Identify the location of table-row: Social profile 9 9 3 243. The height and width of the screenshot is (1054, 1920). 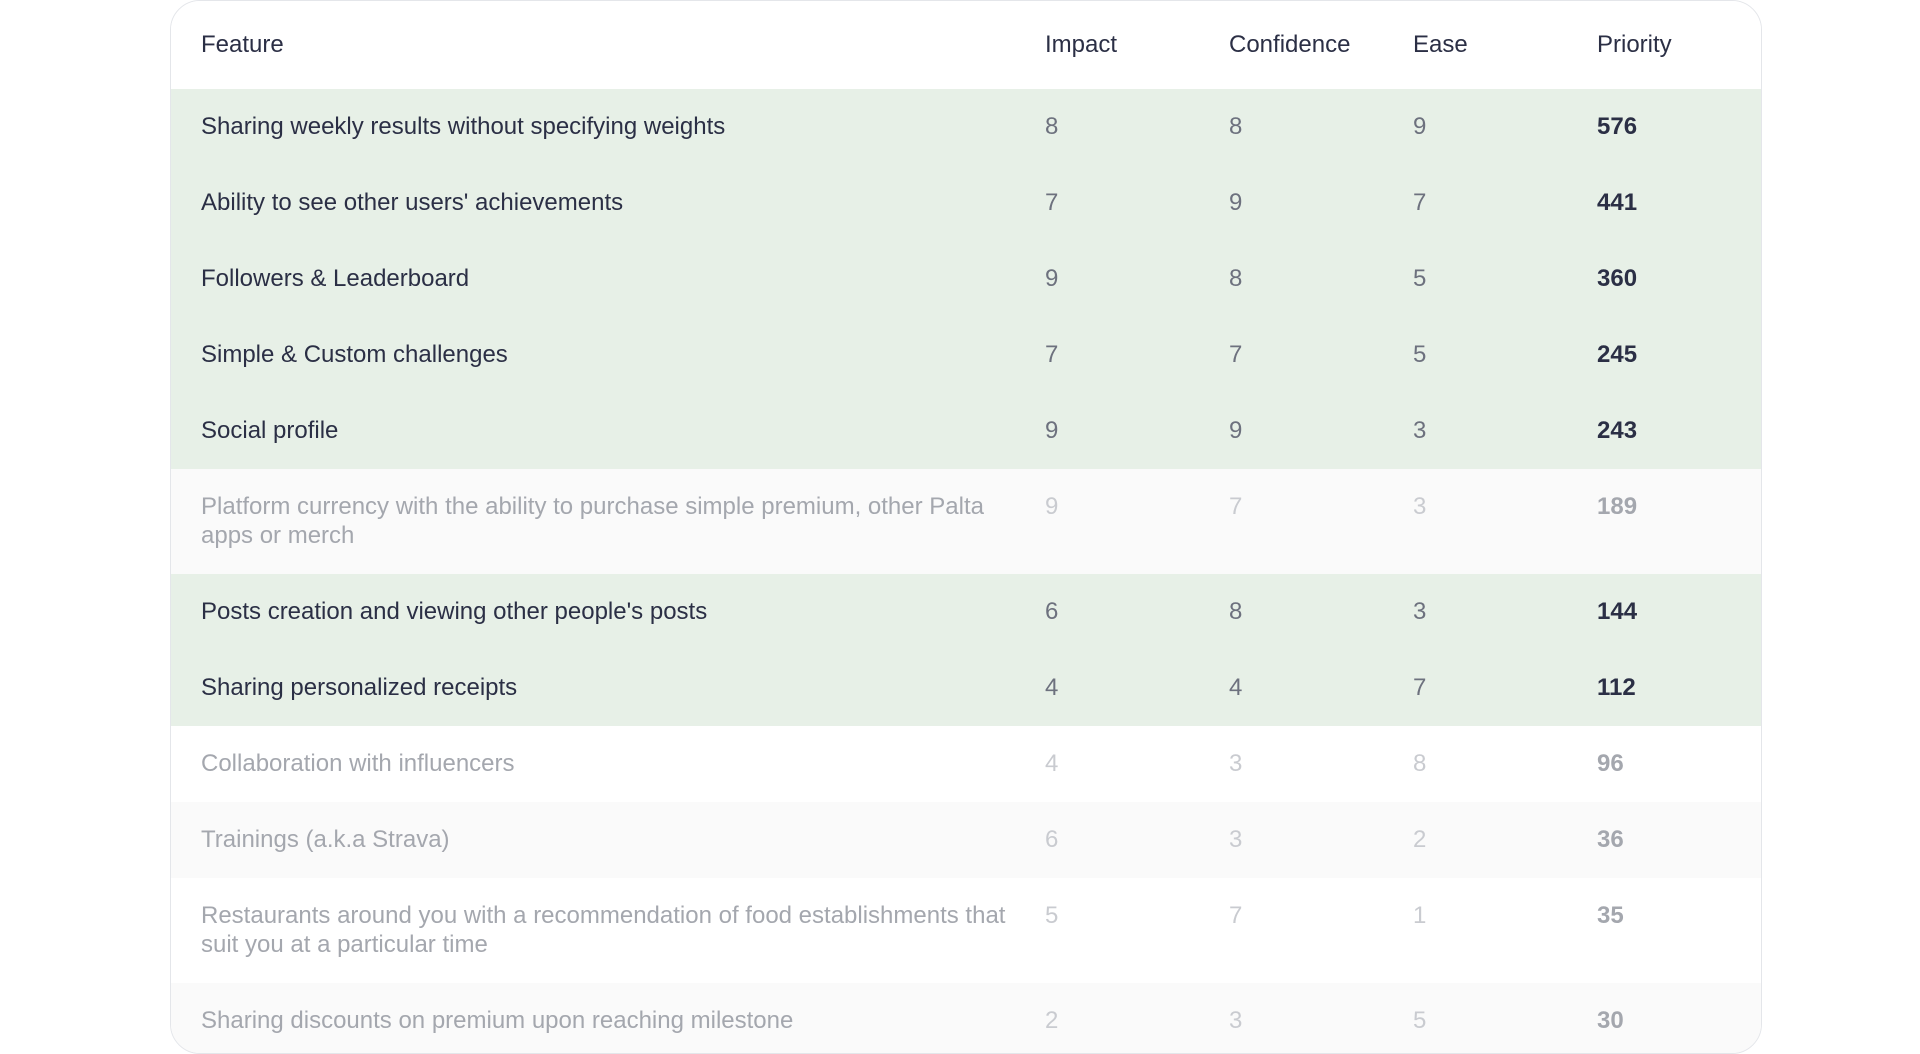
(966, 431).